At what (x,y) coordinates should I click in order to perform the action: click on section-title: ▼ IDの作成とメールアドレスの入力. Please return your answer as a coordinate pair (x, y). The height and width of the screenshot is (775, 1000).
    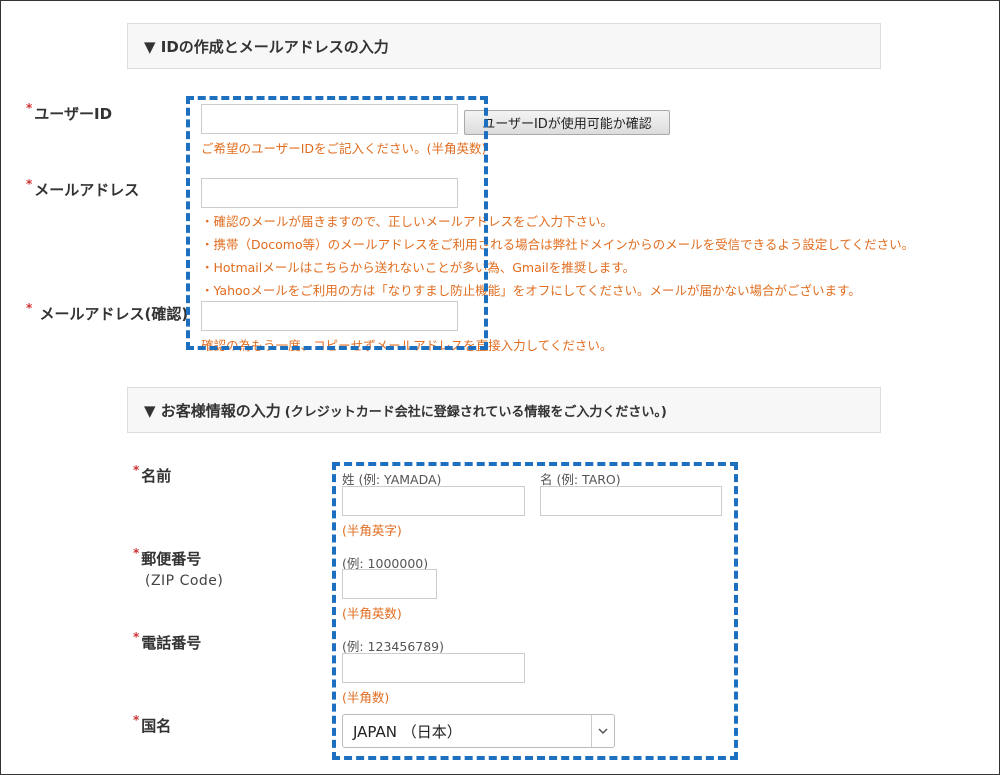
    Looking at the image, I should click on (266, 46).